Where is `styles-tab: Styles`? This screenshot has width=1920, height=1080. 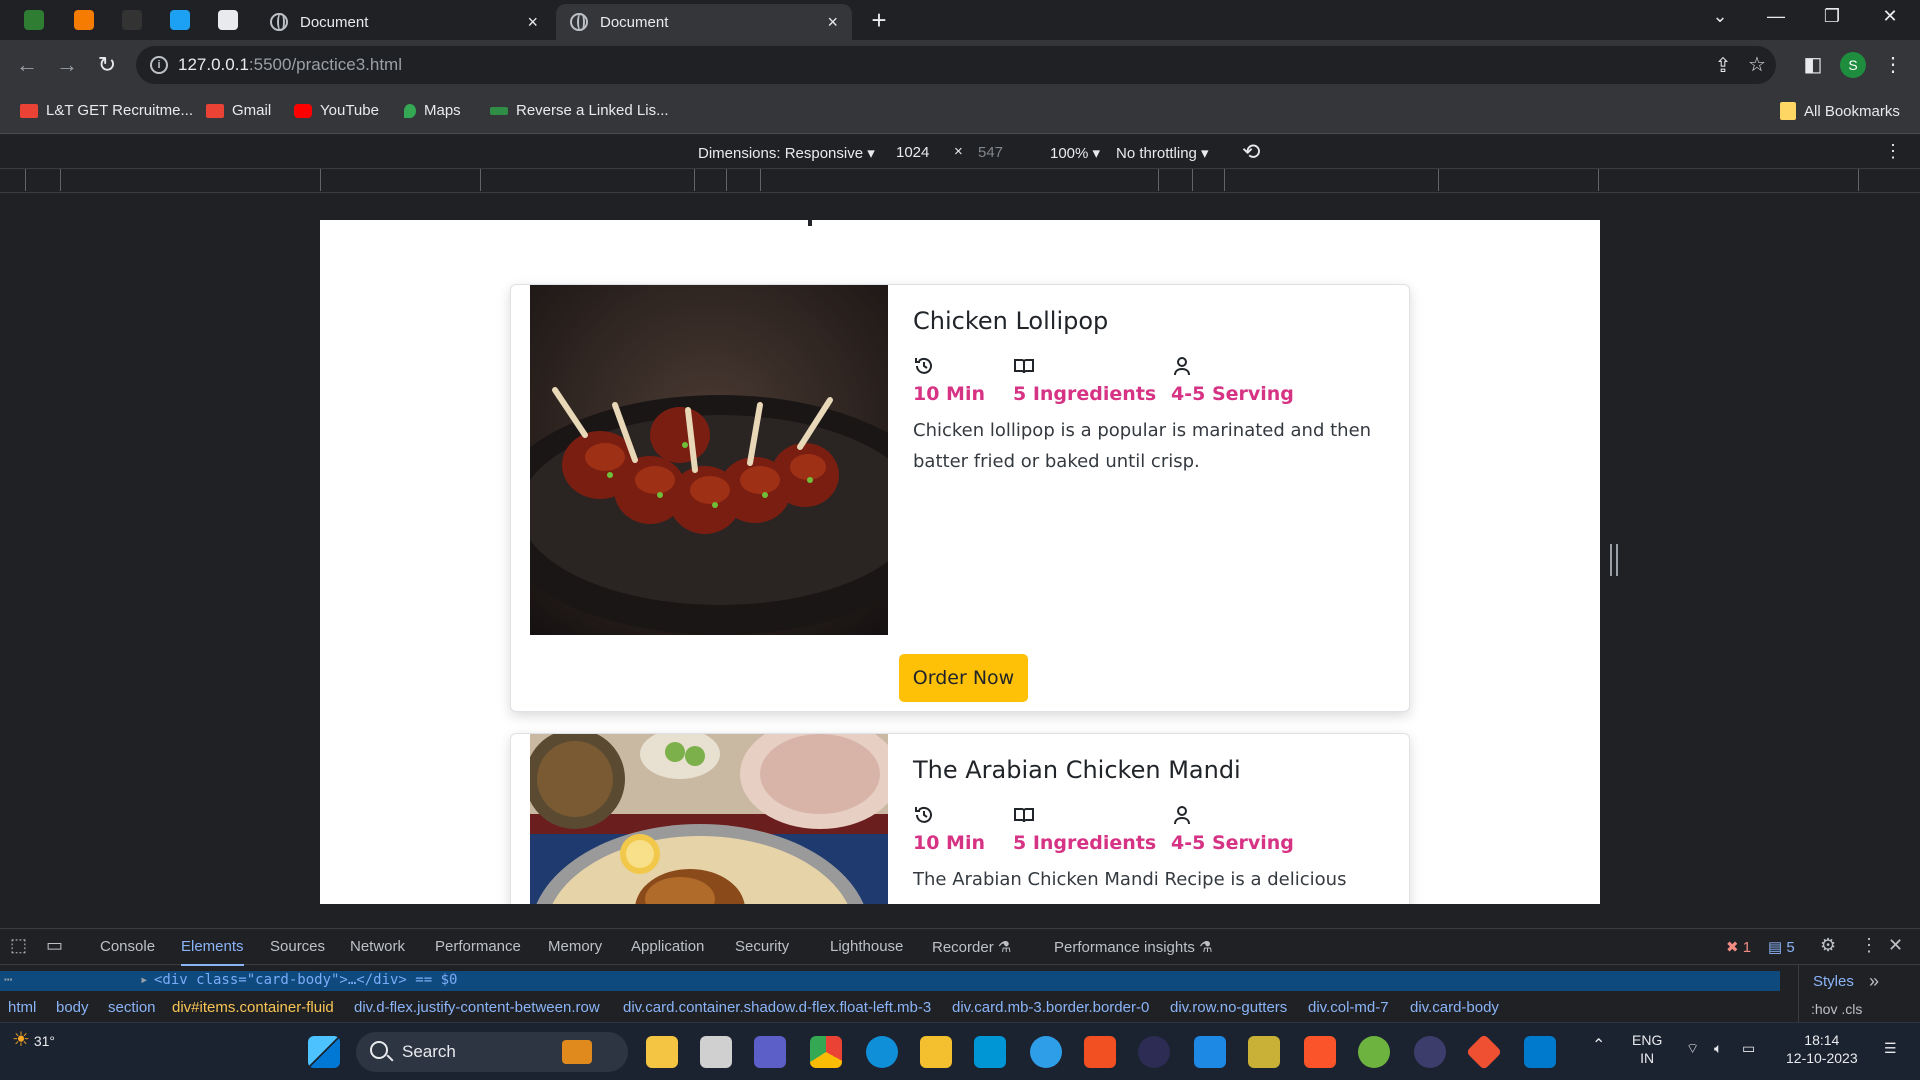
styles-tab: Styles is located at coordinates (1833, 981).